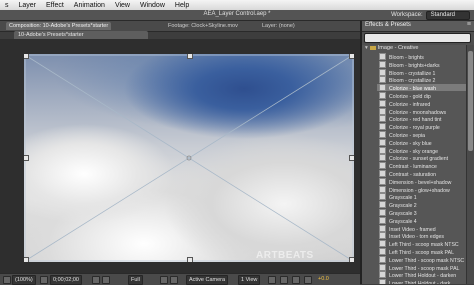 The image size is (474, 285). Describe the element at coordinates (28, 5) in the screenshot. I see `menu-item-layer: Layer` at that location.